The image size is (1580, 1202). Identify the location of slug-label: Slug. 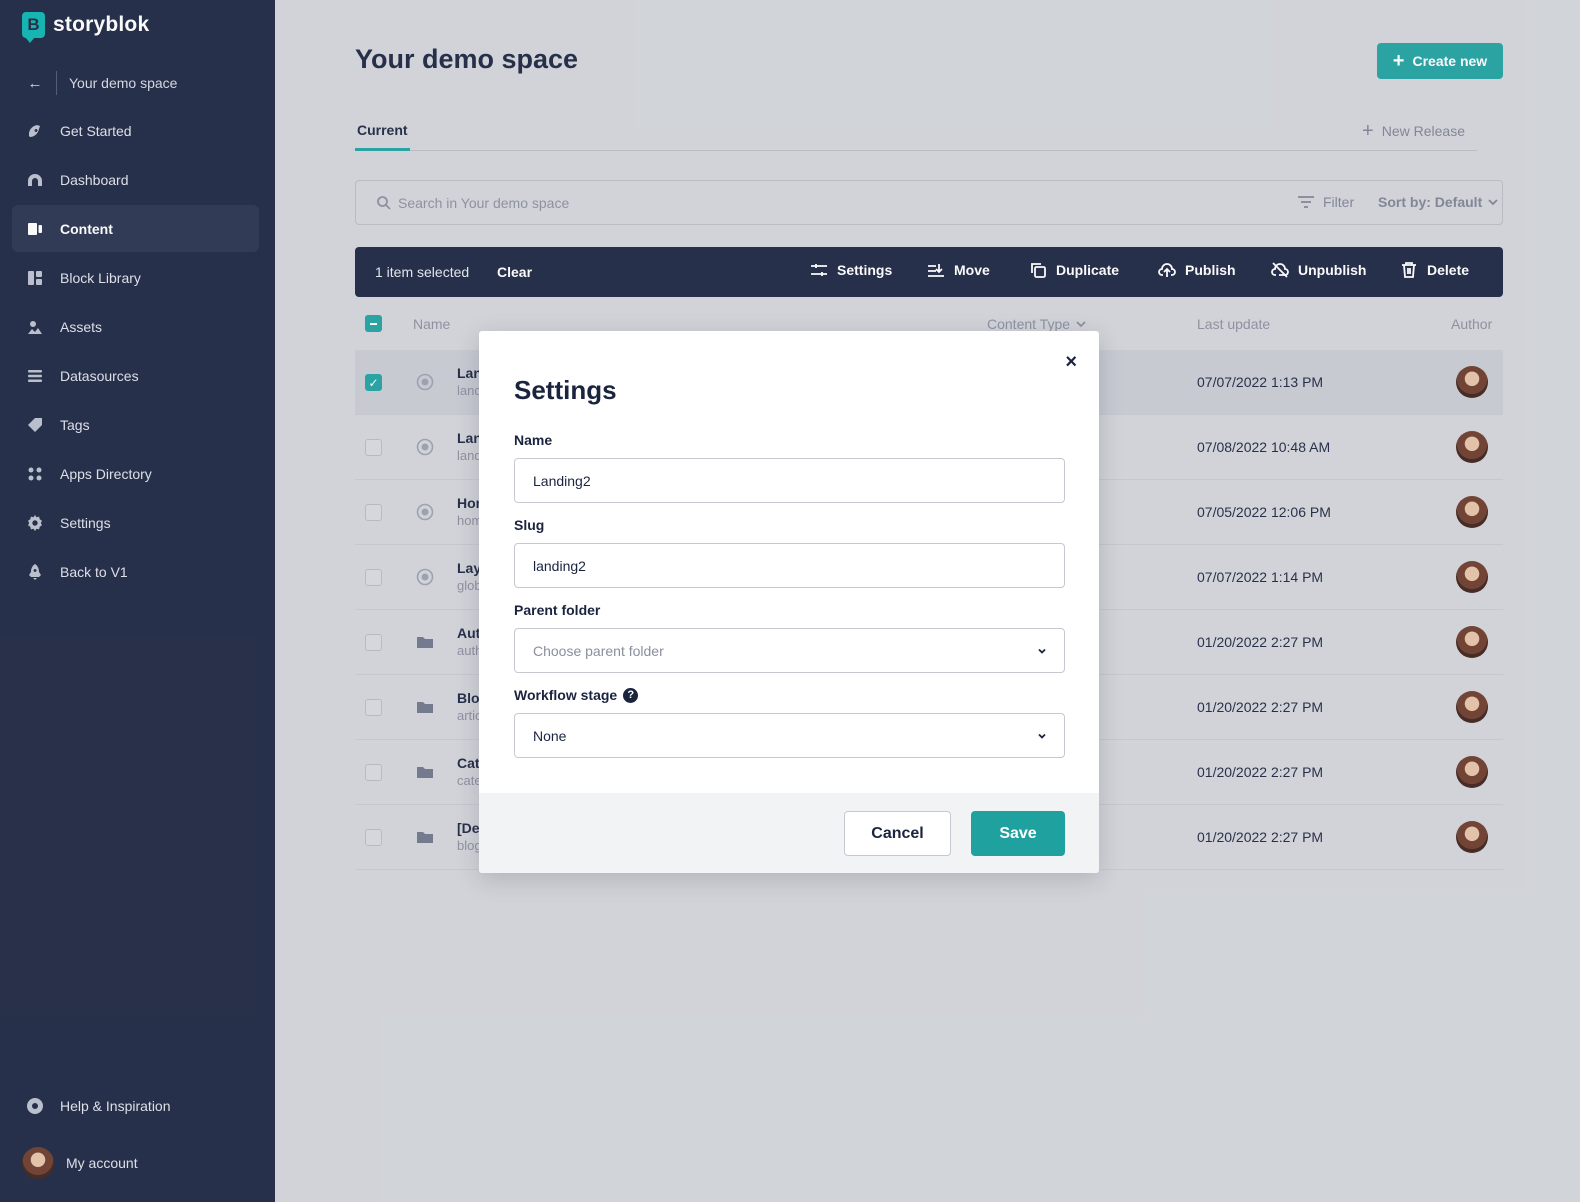
(529, 525).